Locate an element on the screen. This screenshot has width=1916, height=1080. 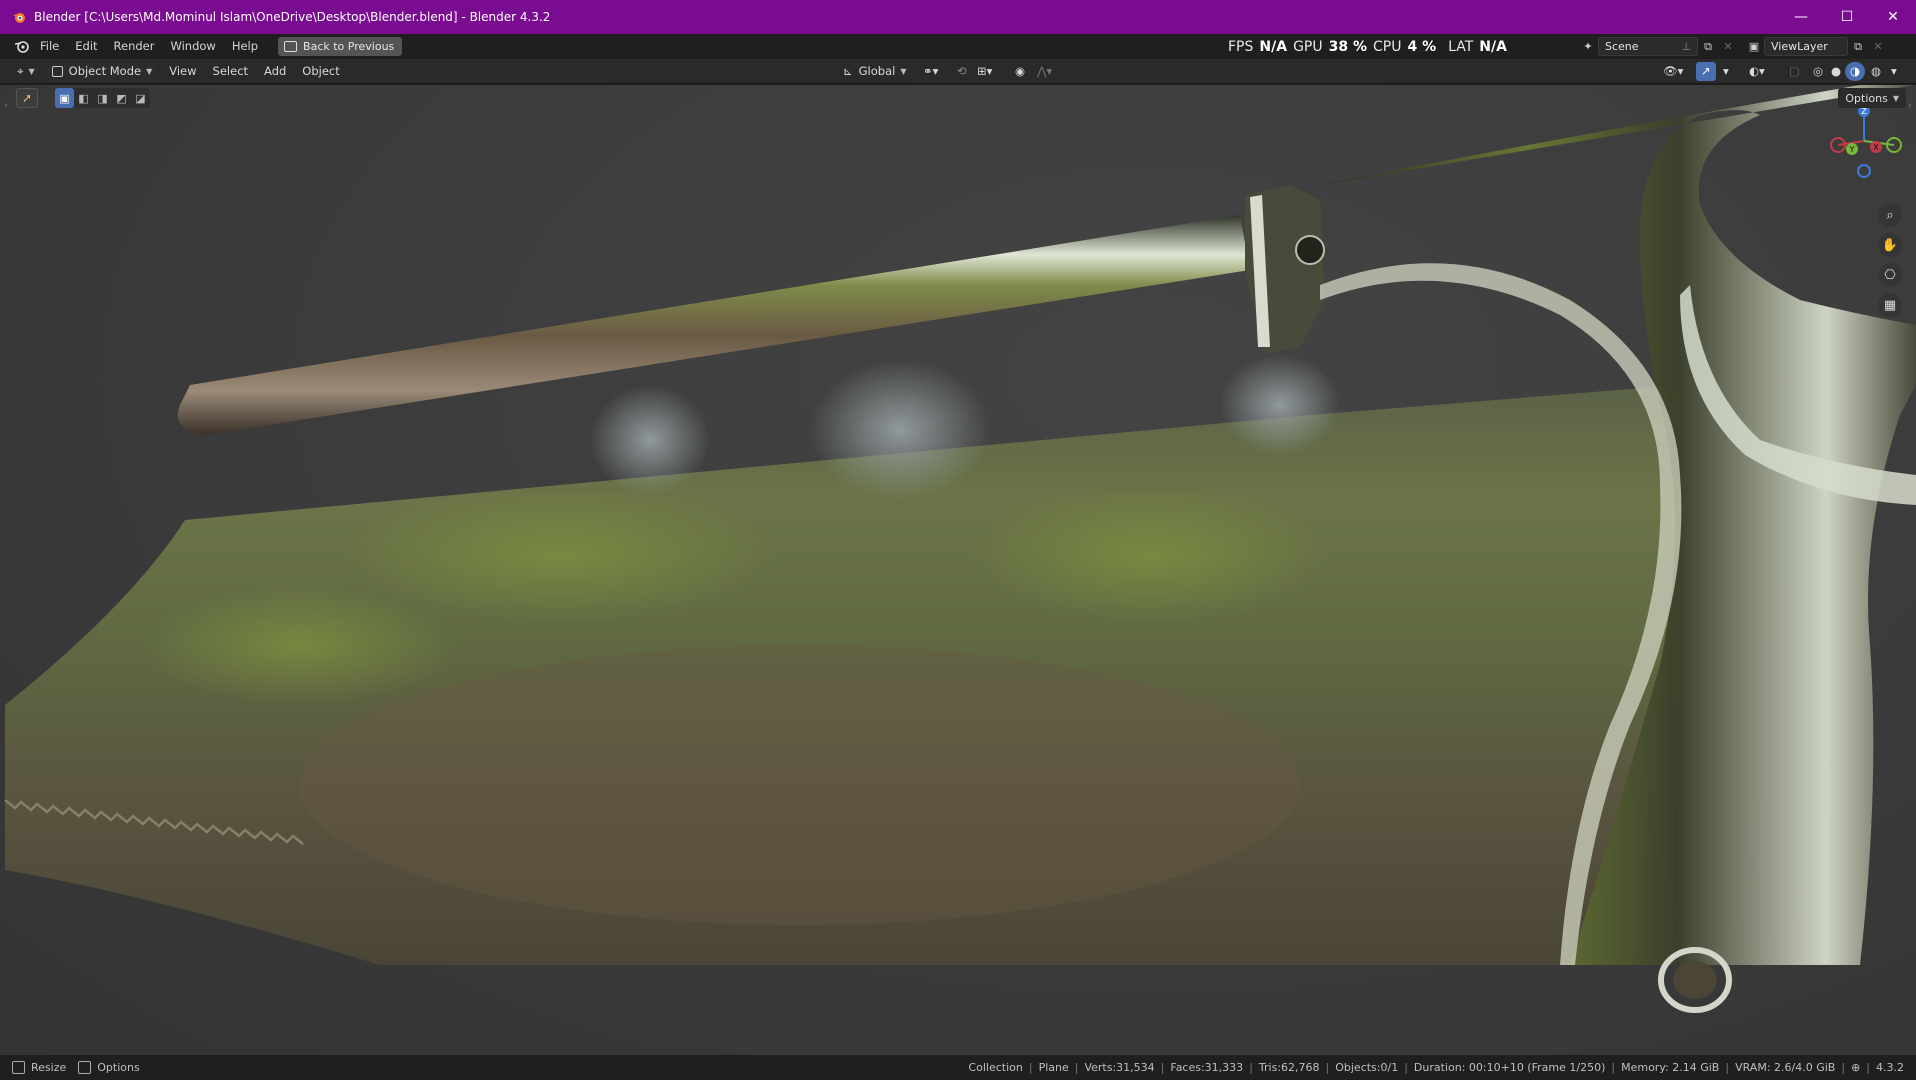
mouse-options-icon is located at coordinates (85, 1067).